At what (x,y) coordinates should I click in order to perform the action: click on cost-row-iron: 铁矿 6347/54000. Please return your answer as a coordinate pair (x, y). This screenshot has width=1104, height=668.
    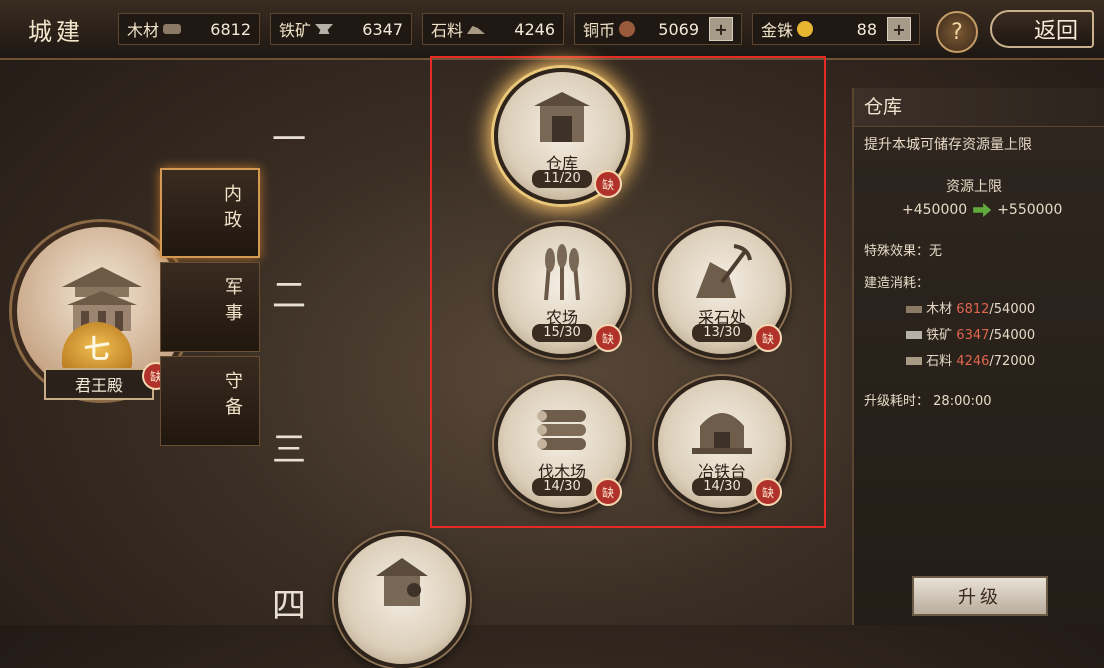
    Looking at the image, I should click on (970, 333).